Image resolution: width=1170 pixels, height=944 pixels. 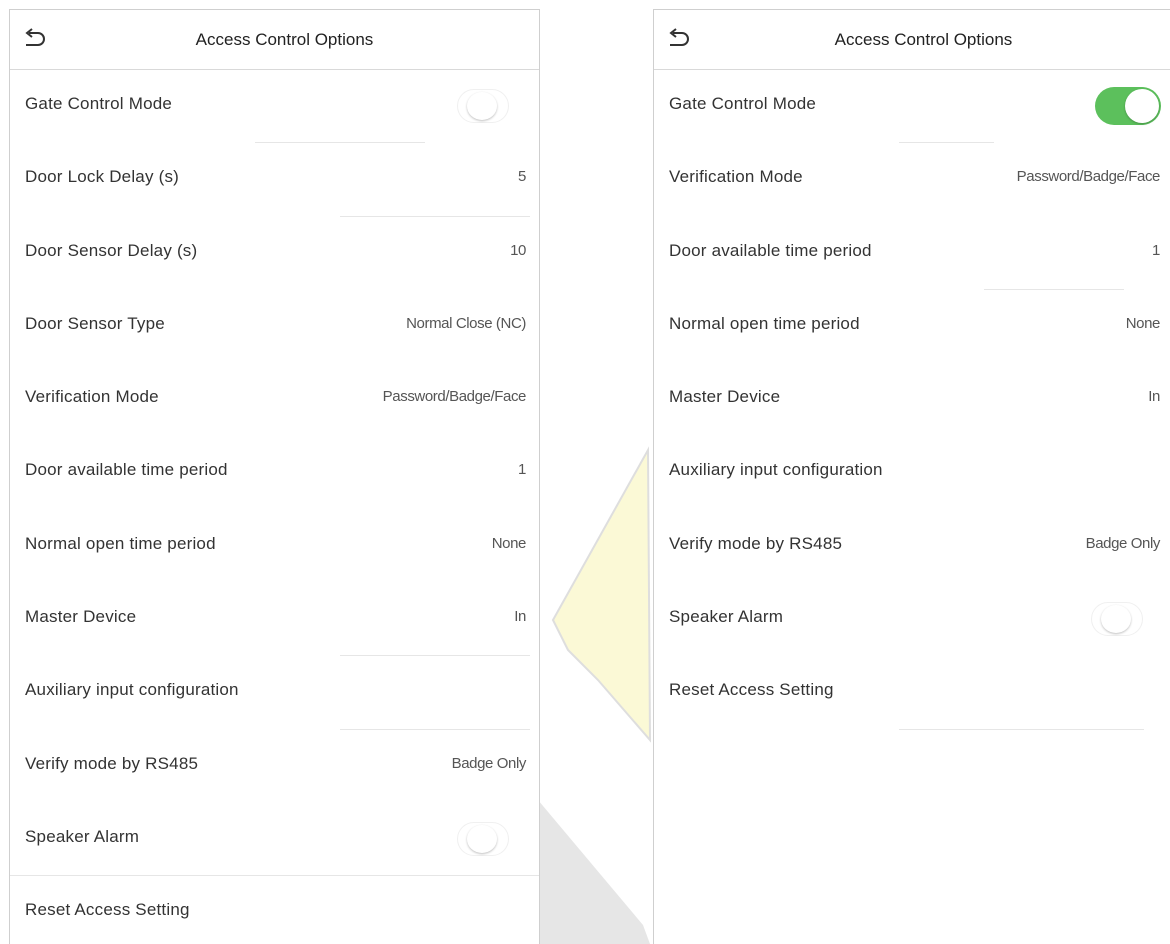 What do you see at coordinates (595, 695) in the screenshot?
I see `transition-arrow-icon` at bounding box center [595, 695].